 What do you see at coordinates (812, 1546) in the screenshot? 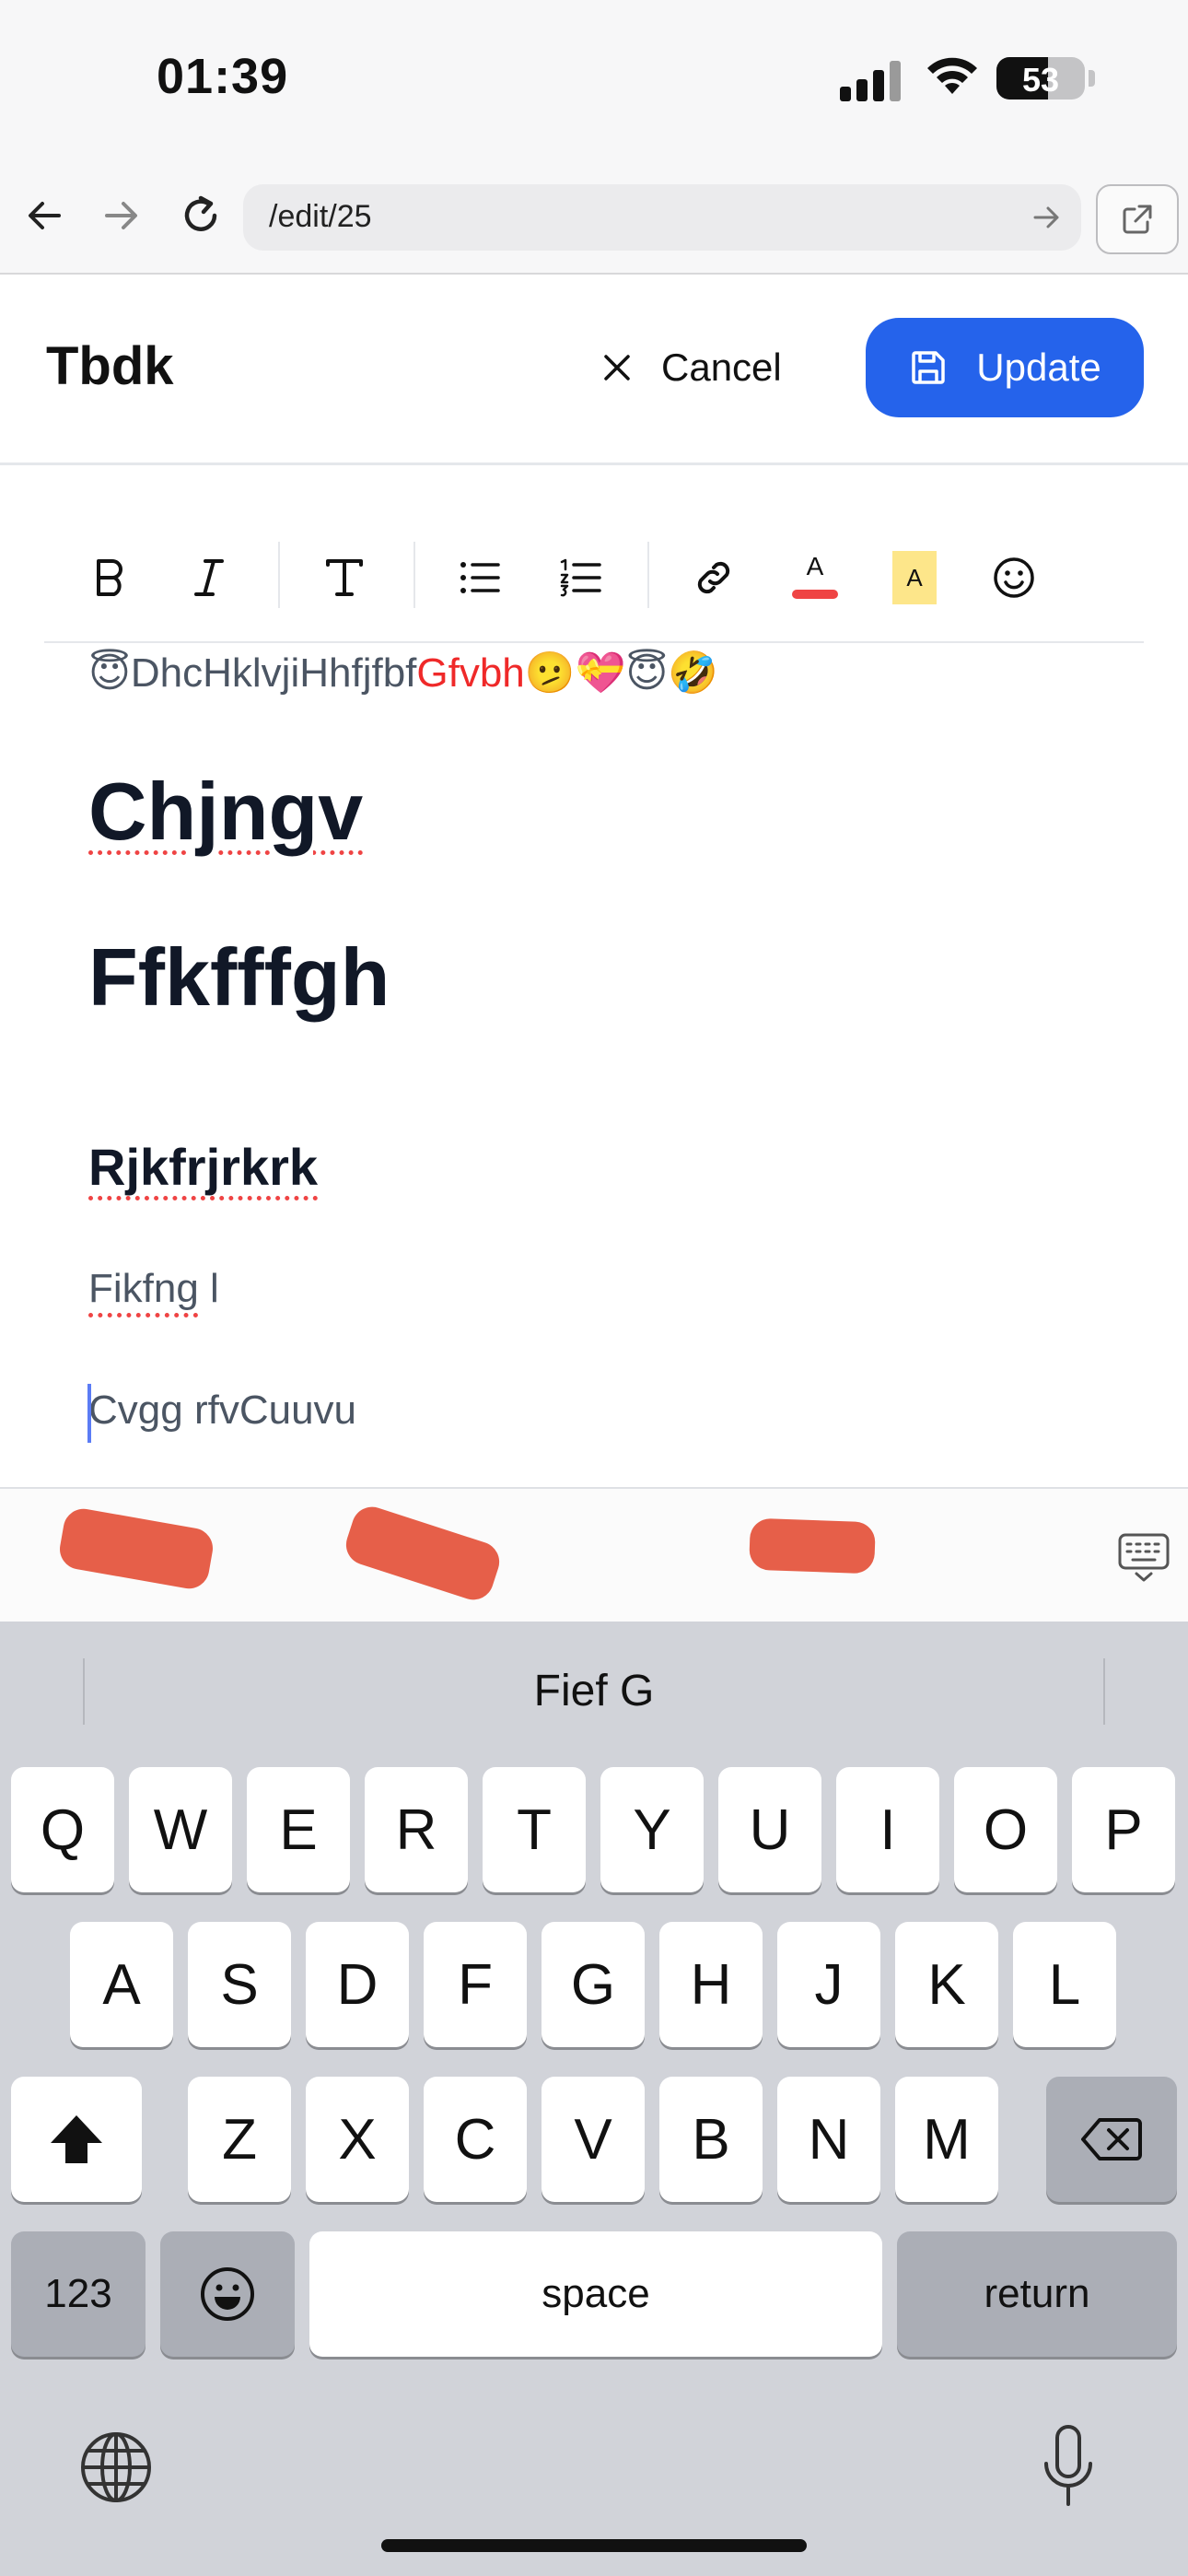
I see `redacted-suggestion` at bounding box center [812, 1546].